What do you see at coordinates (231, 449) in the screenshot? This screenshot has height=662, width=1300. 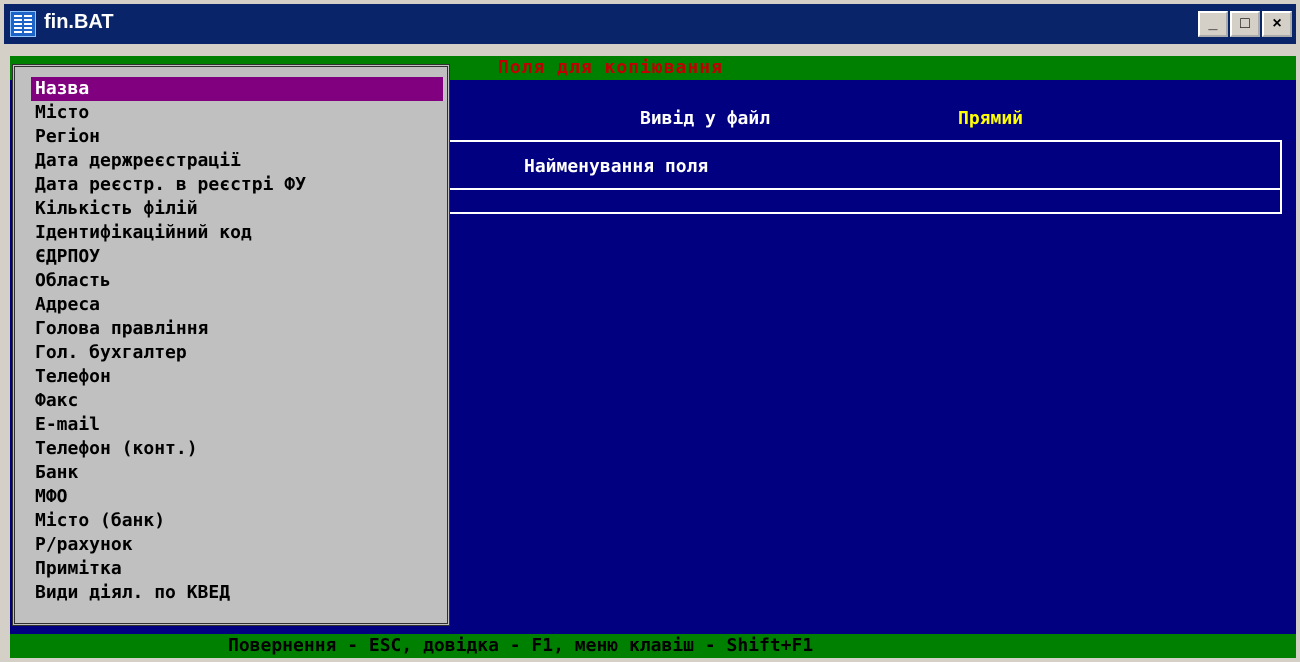 I see `field-list-item: Телефон (конт.)` at bounding box center [231, 449].